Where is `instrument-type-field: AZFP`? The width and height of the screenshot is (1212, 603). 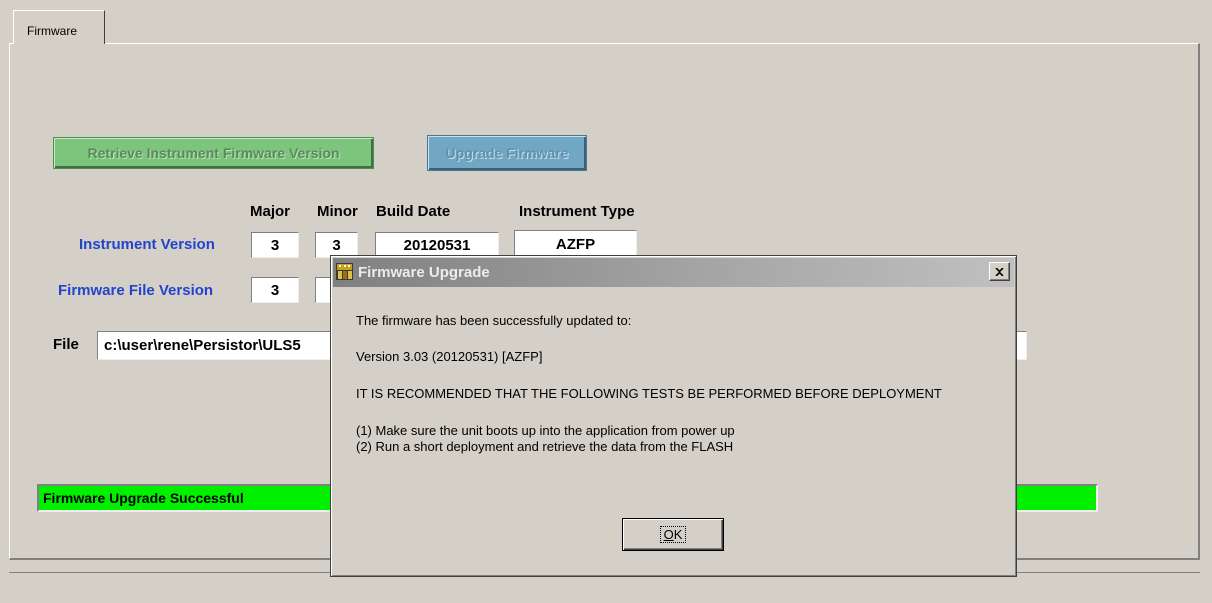
instrument-type-field: AZFP is located at coordinates (575, 244).